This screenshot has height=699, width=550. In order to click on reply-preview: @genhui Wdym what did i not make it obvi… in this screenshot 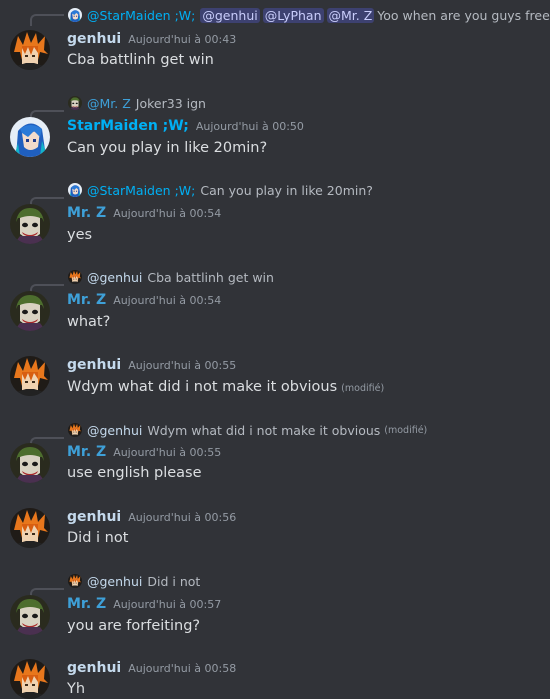, I will do `click(247, 430)`.